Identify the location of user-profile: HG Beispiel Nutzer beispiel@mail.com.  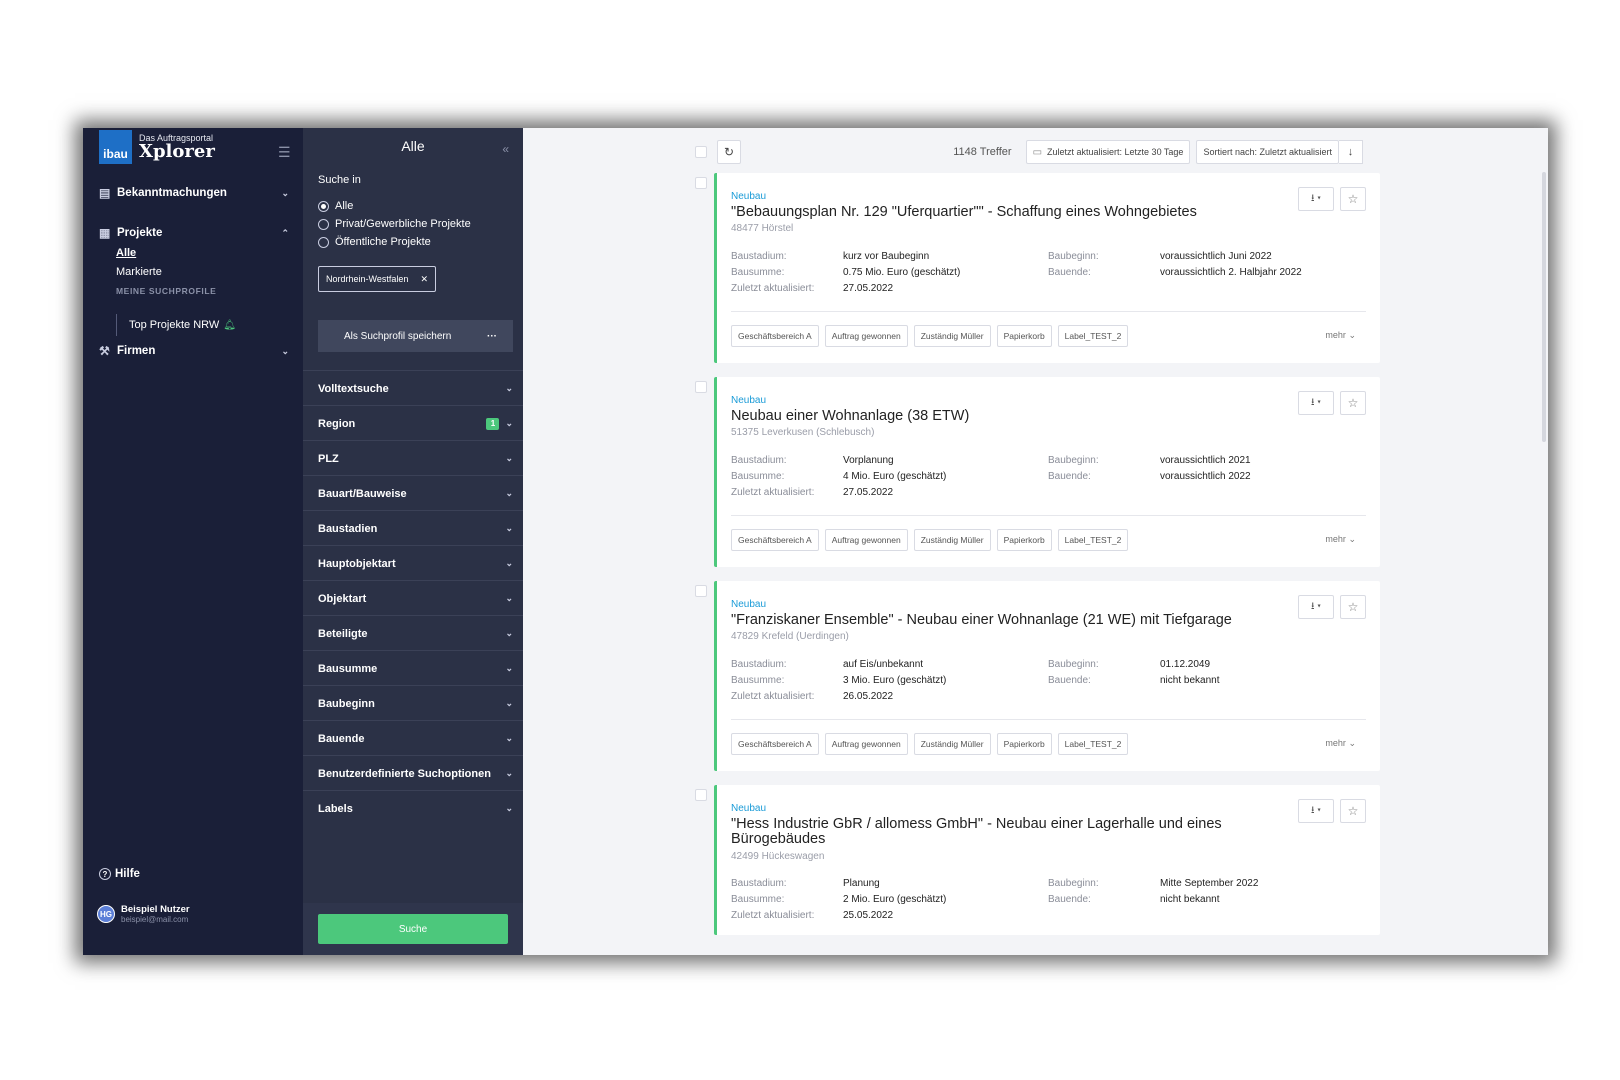
(143, 914).